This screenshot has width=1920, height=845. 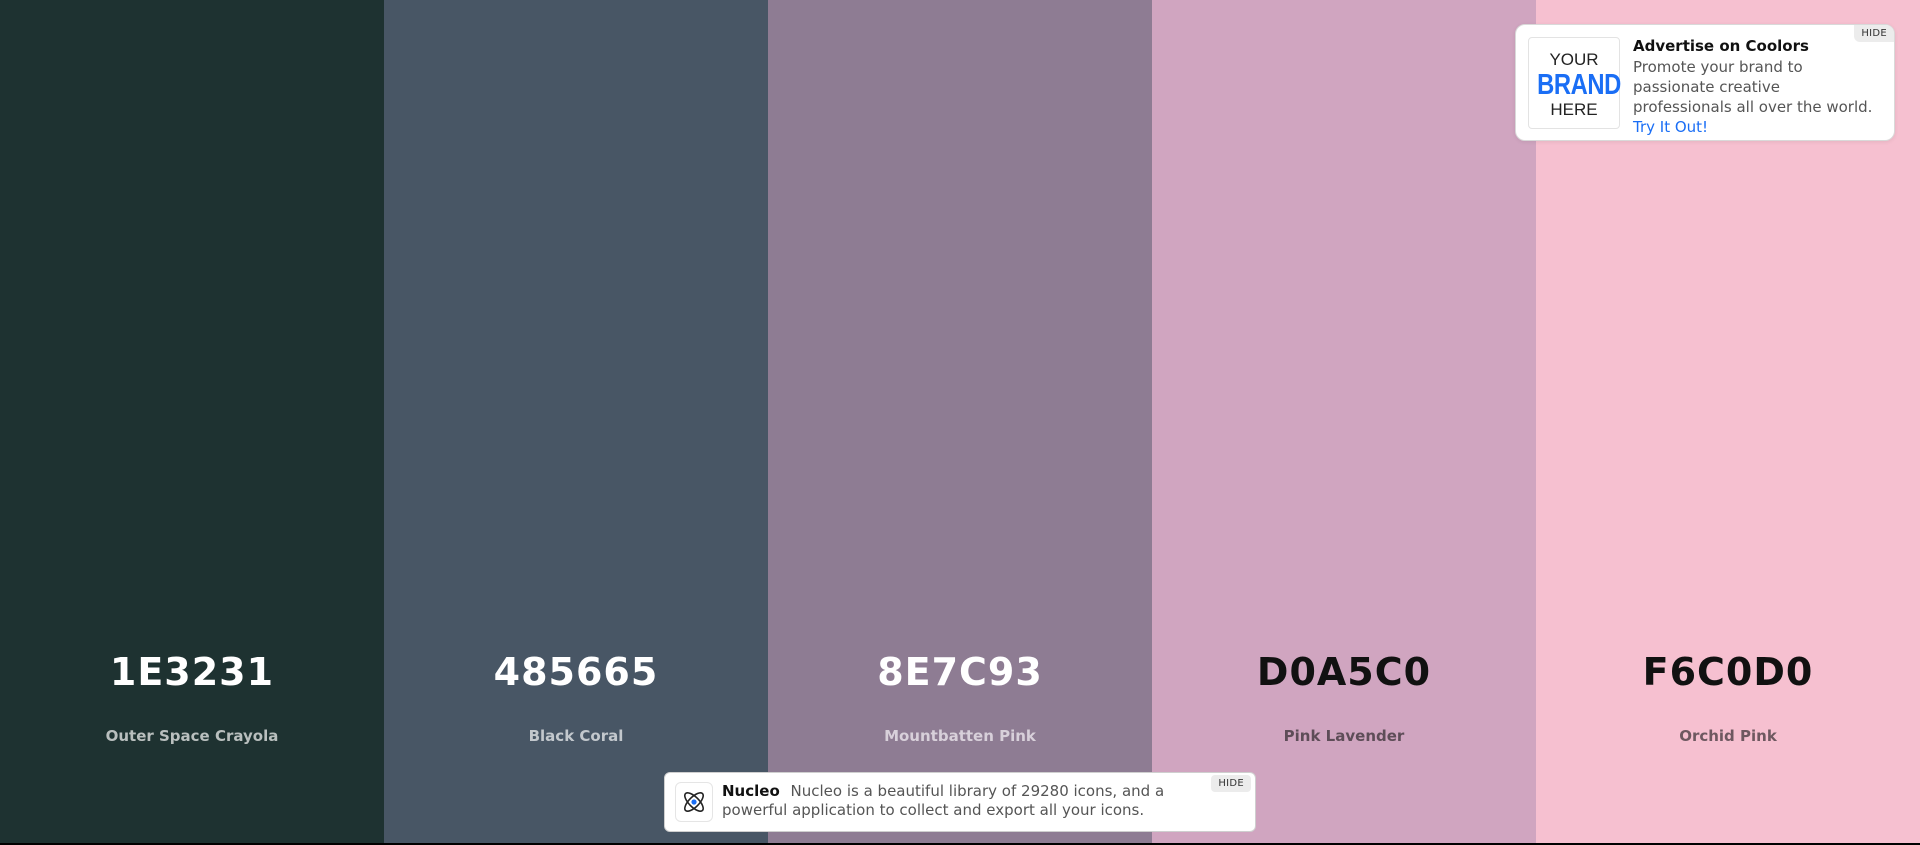 What do you see at coordinates (1344, 736) in the screenshot?
I see `color-name: Pink Lavender` at bounding box center [1344, 736].